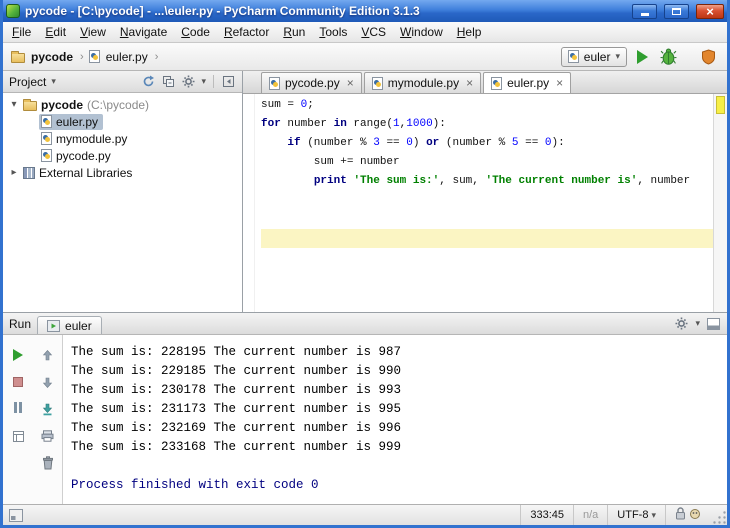 This screenshot has height=528, width=730. I want to click on tree-item-mymodule.py: mymodule.py, so click(122, 138).